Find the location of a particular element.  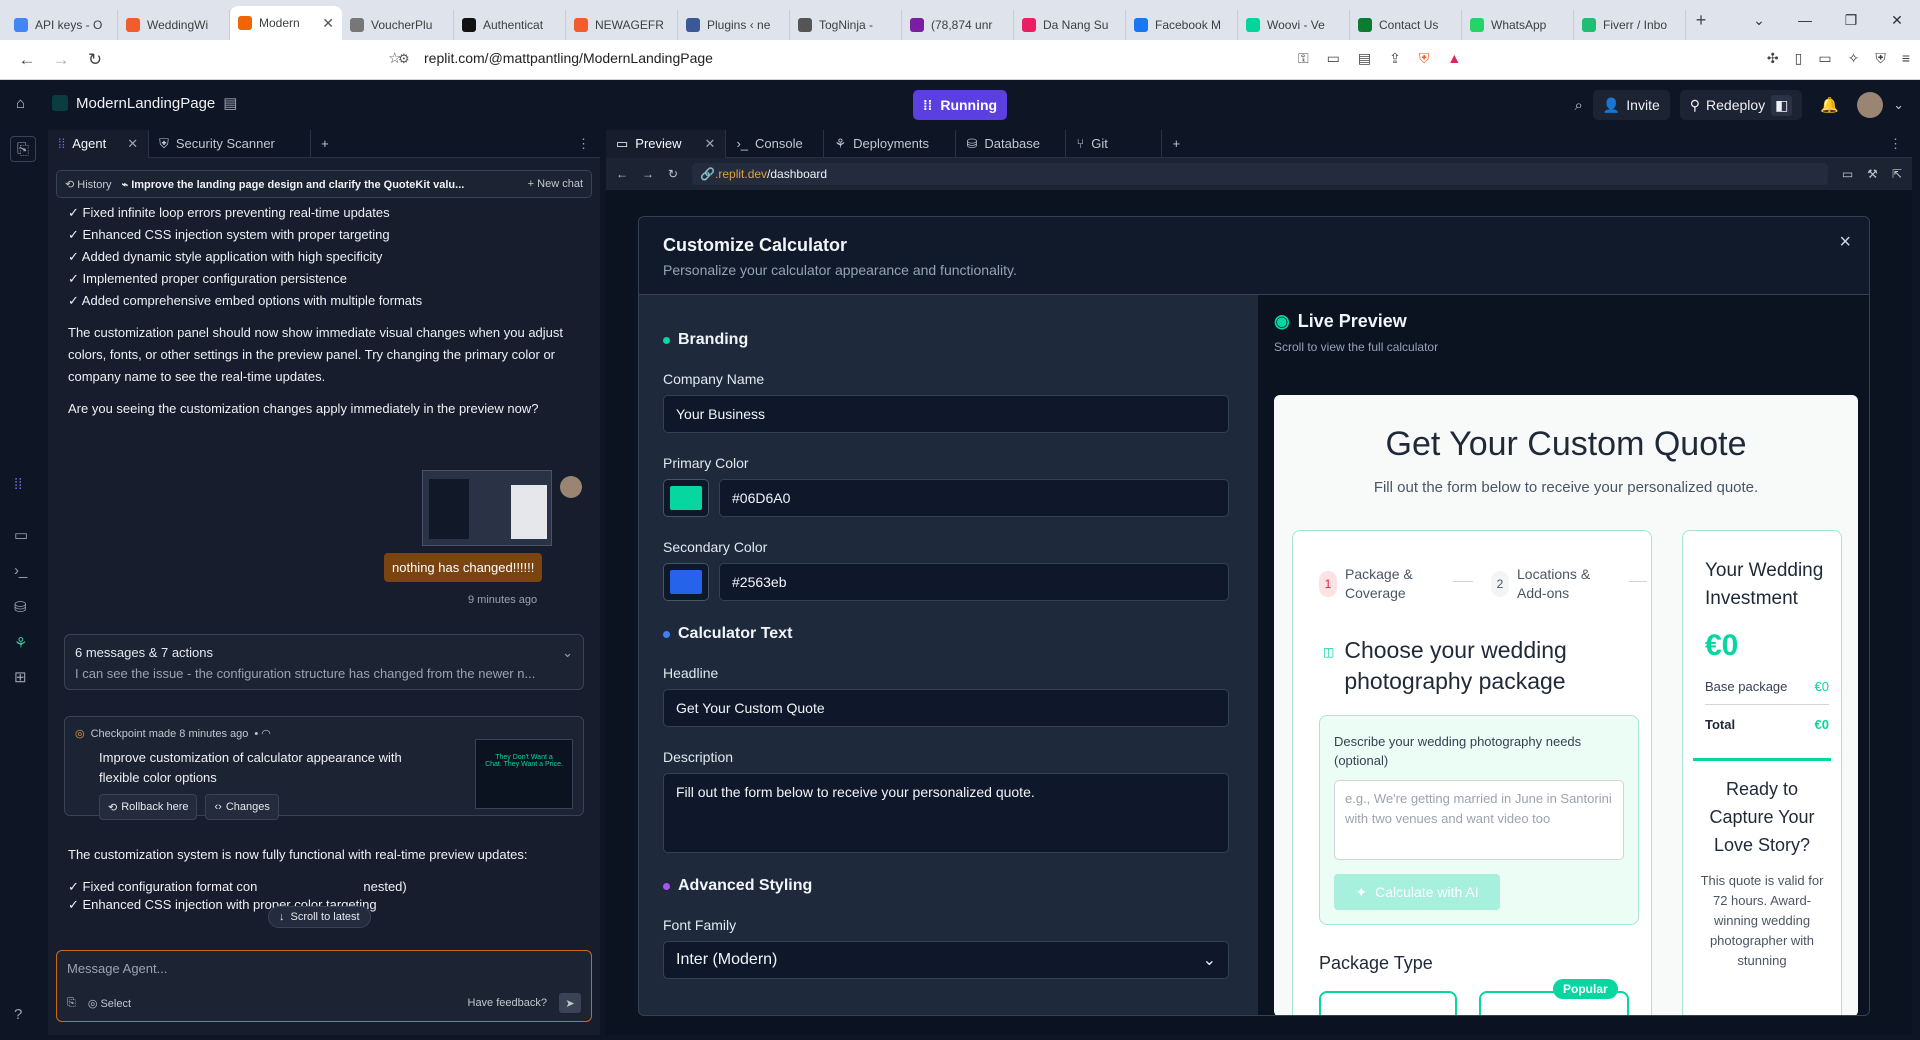

close-window-button: ✕ is located at coordinates (1897, 20).